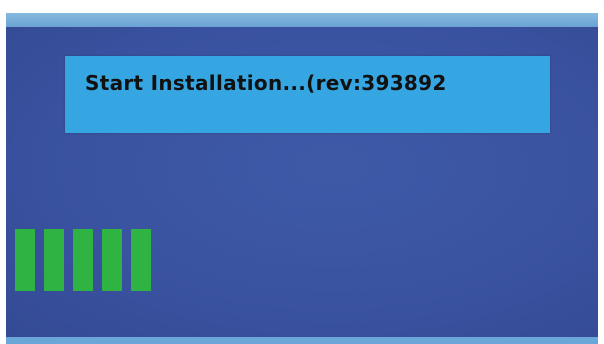 This screenshot has width=604, height=344. I want to click on installation-status-text: Start Installation...(rev:393892, so click(266, 83).